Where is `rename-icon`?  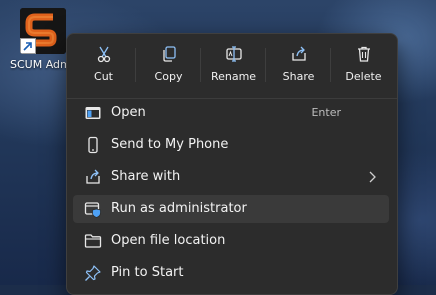 rename-icon is located at coordinates (233, 54).